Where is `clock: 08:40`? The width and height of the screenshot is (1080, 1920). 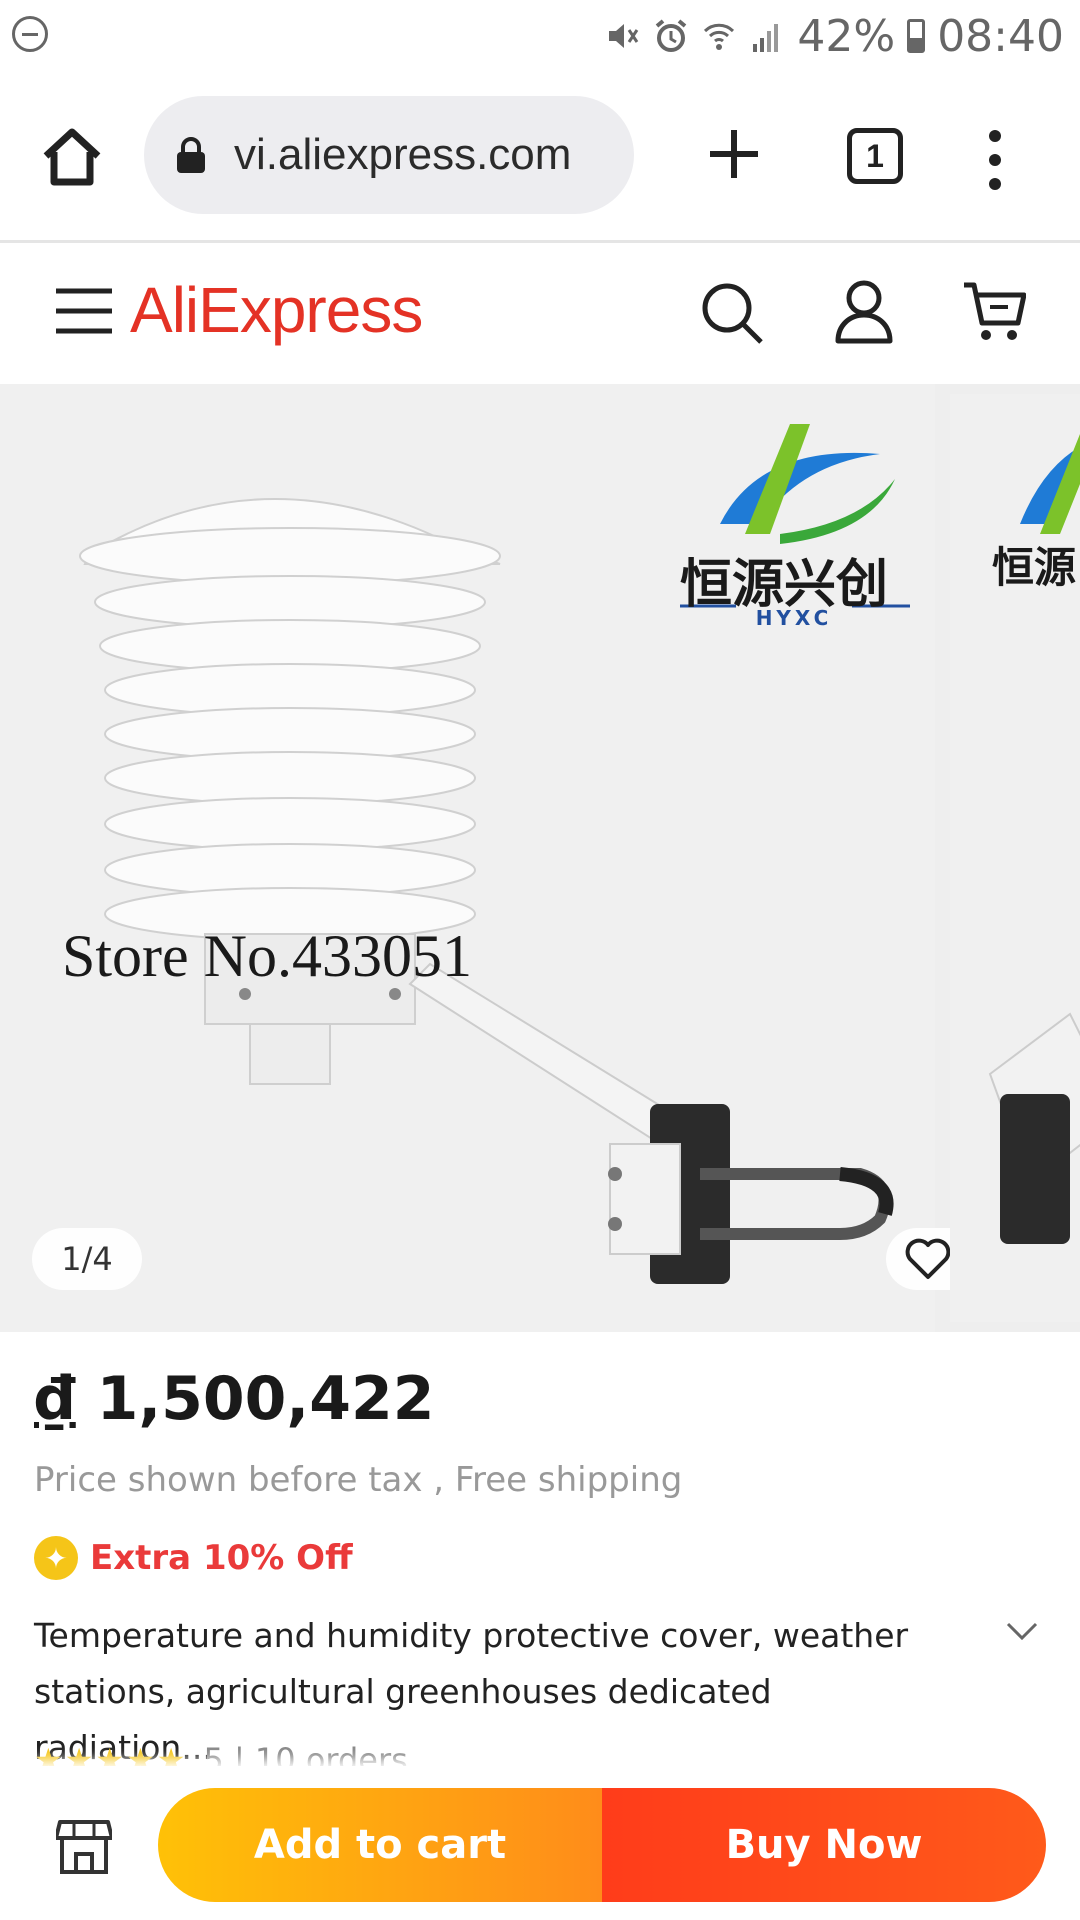 clock: 08:40 is located at coordinates (1000, 36).